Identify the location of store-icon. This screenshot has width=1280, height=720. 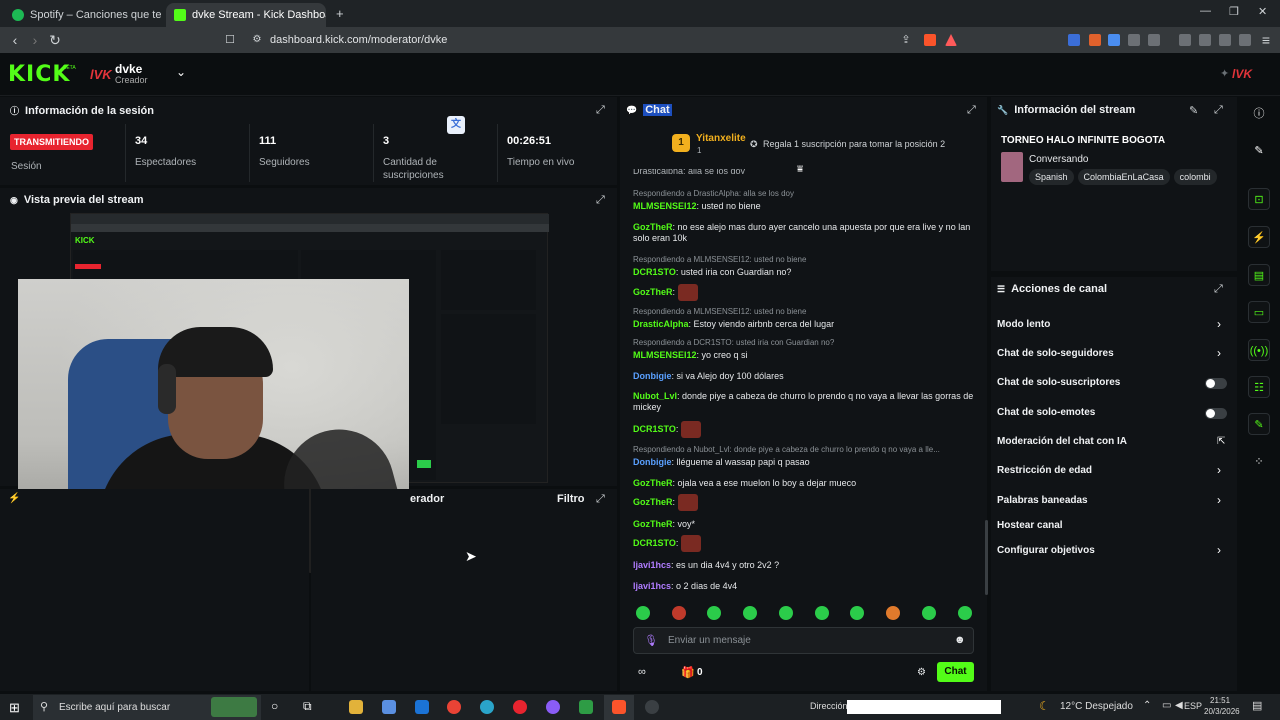
(389, 707).